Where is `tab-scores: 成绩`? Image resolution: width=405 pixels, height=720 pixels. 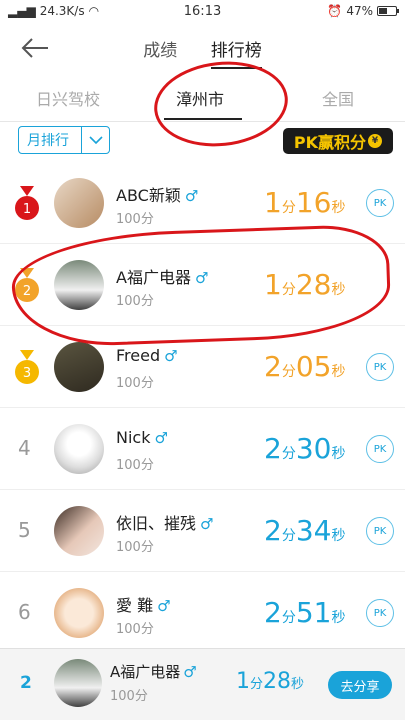
tab-scores: 成绩 is located at coordinates (160, 51).